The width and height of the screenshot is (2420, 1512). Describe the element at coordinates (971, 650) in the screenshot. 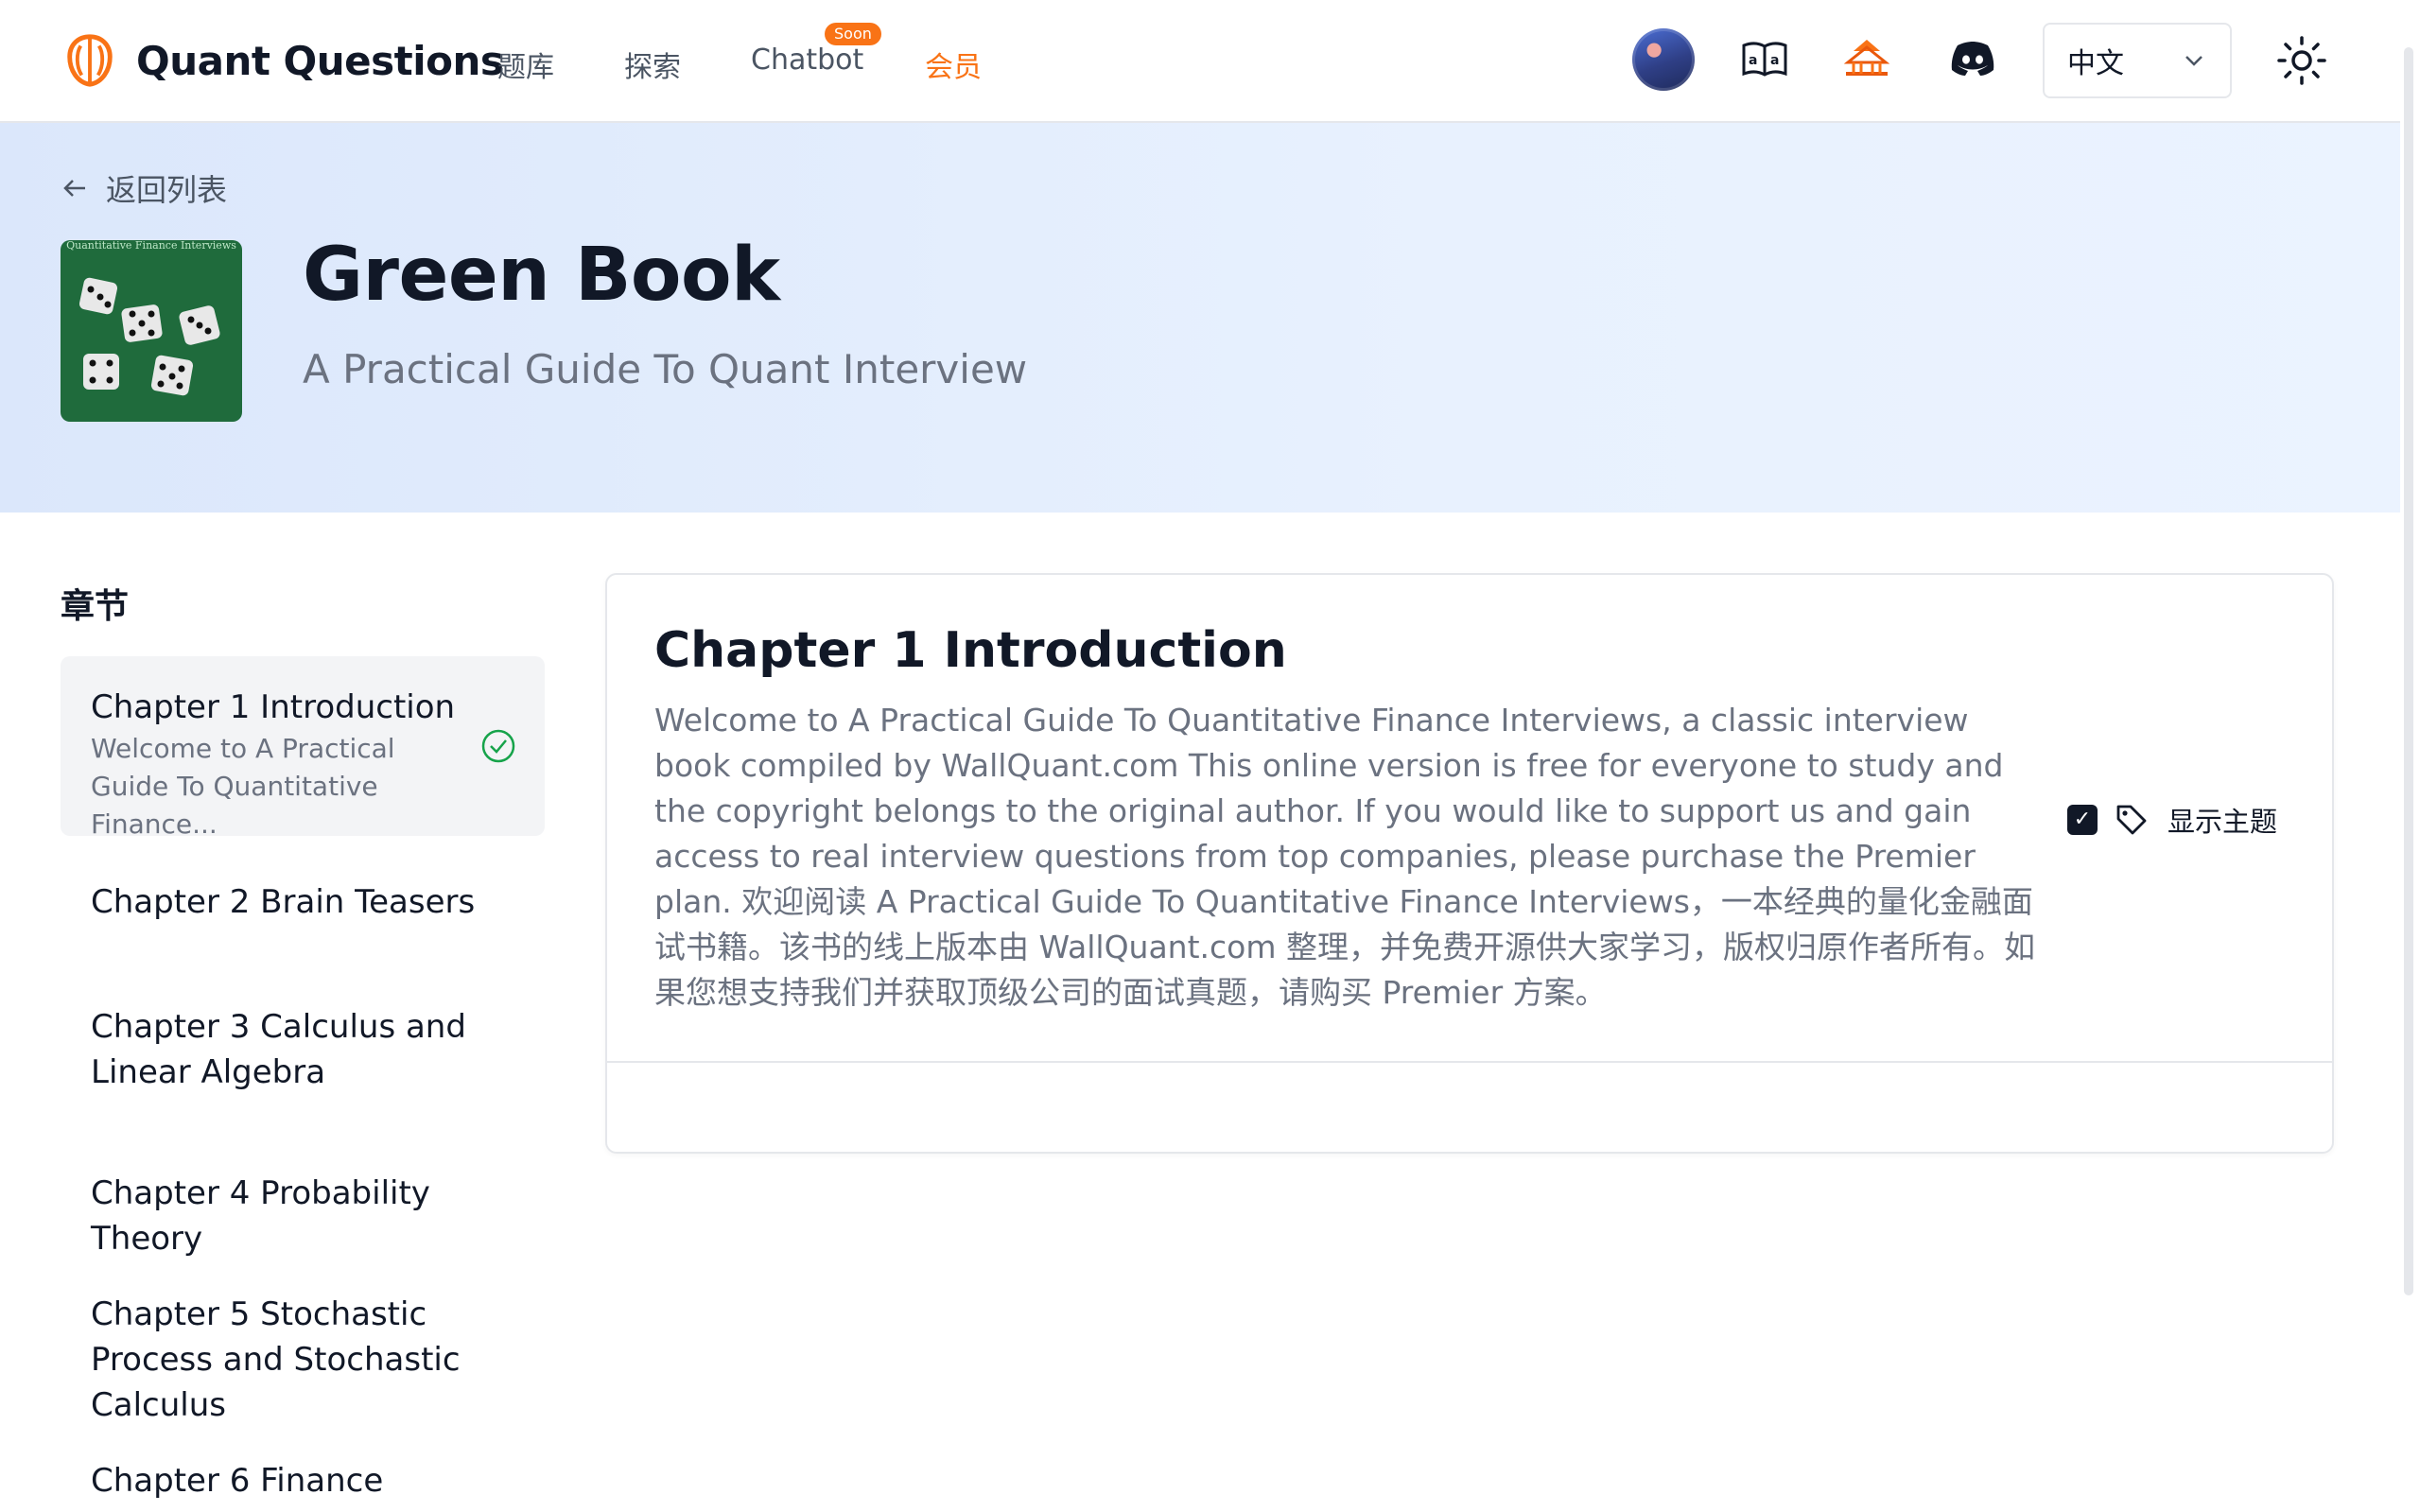

I see `chapter-title: Chapter 1 Introduction` at that location.